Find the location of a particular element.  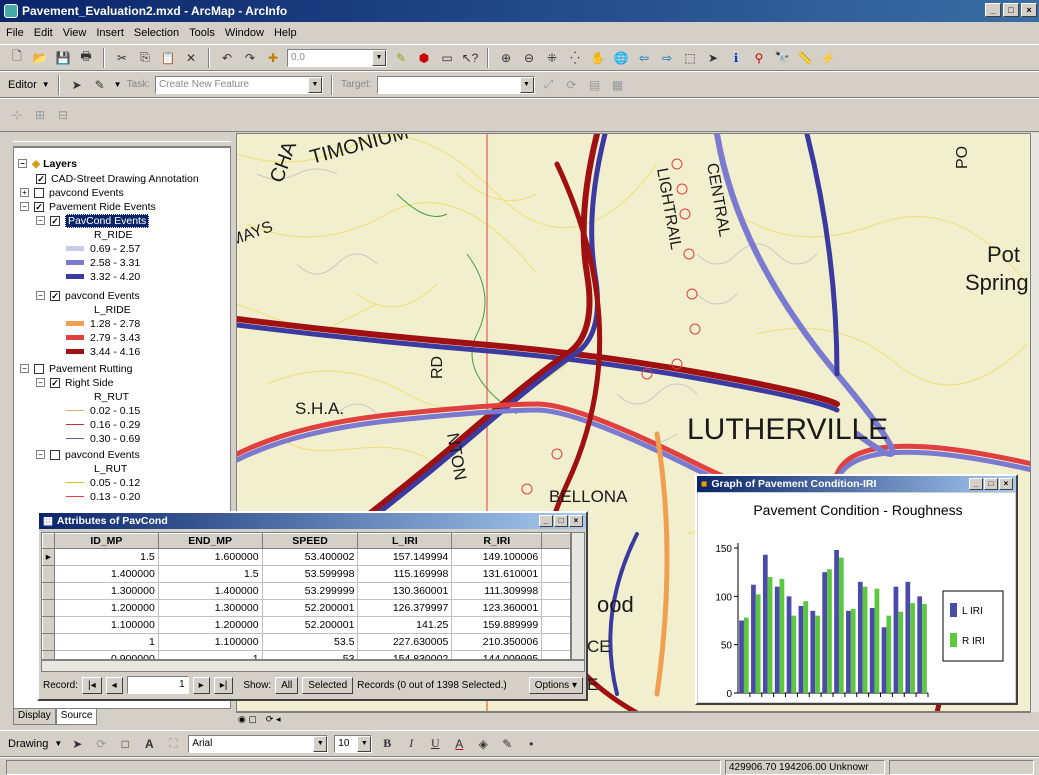

open-icon: 📂 is located at coordinates (40, 58).